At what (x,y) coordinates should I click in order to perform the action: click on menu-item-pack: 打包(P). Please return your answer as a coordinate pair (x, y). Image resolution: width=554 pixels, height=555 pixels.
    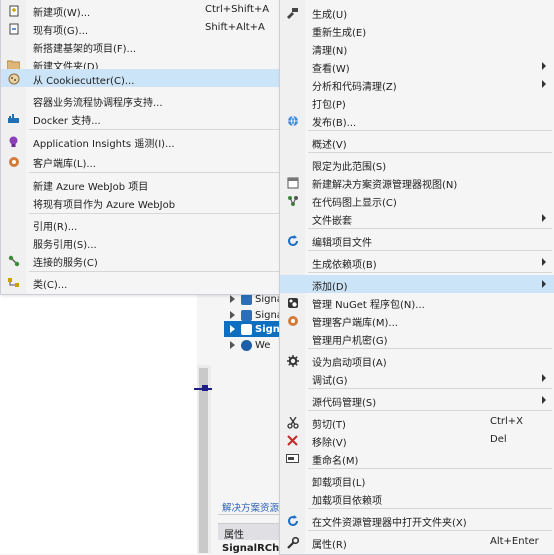
    Looking at the image, I should click on (417, 102).